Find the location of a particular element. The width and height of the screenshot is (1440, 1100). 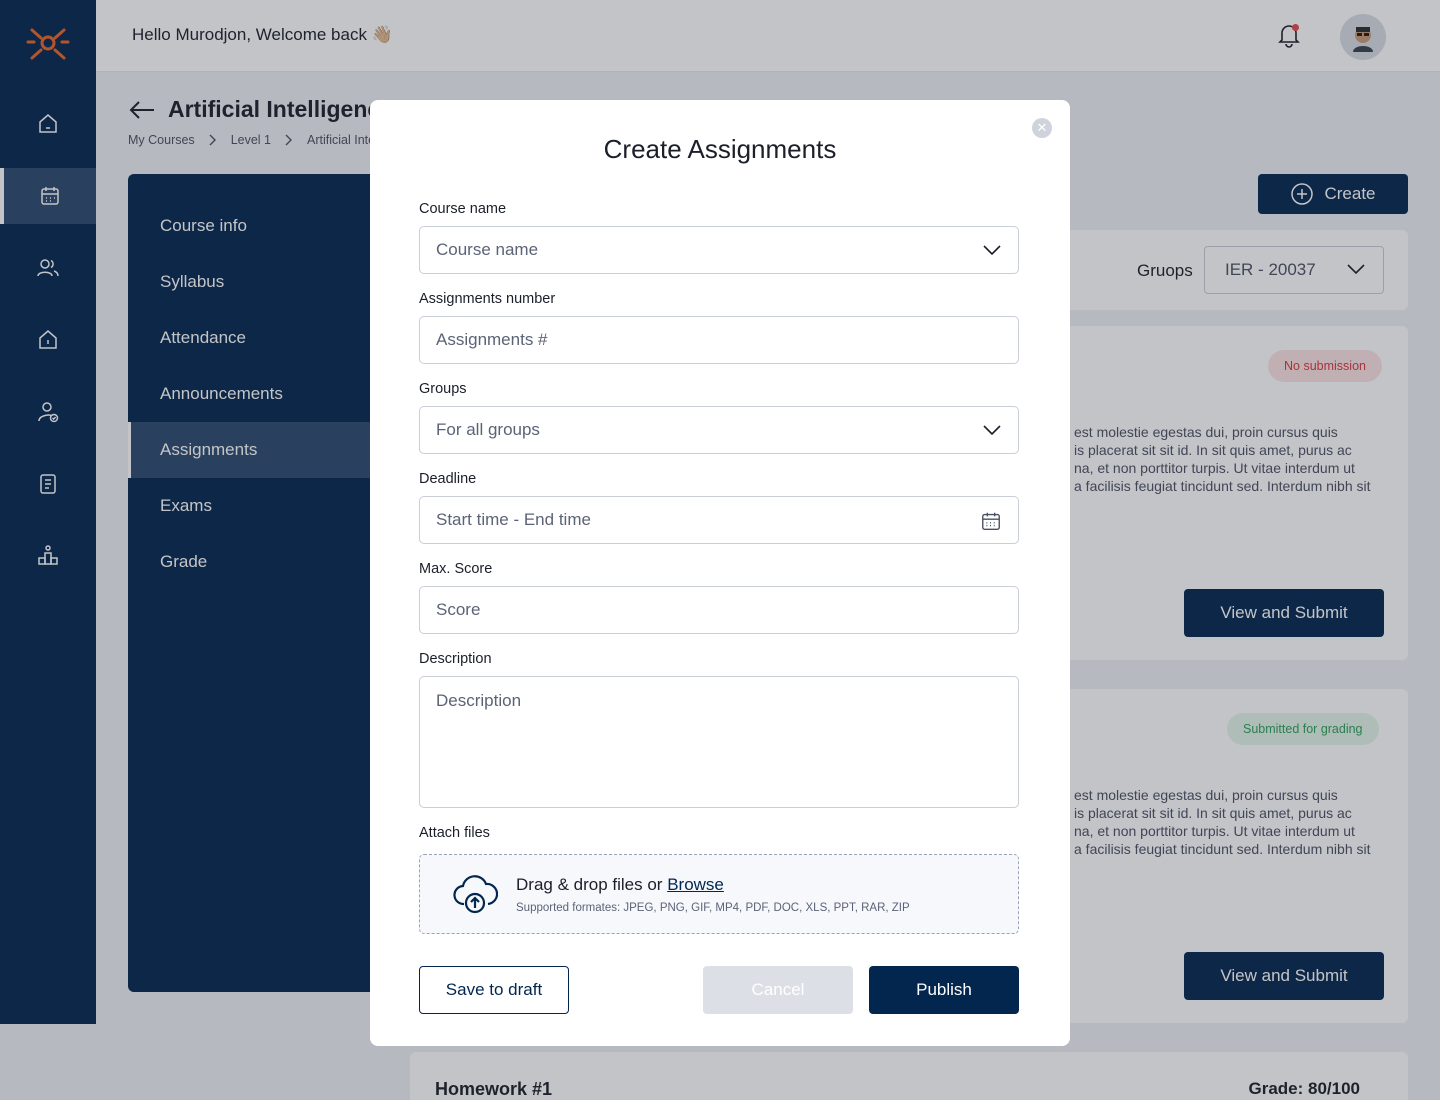

groups-select: For all groups is located at coordinates (719, 430).